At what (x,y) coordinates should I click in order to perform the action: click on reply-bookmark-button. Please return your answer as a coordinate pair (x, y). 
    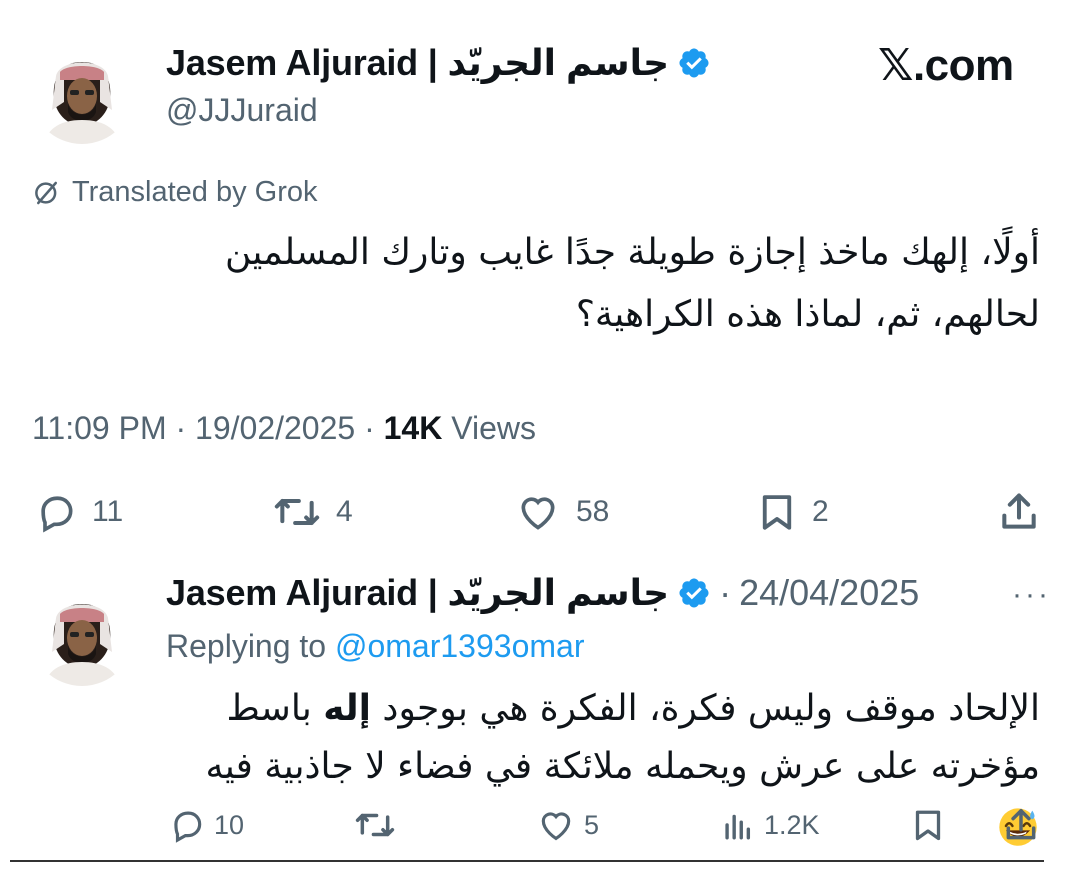
    Looking at the image, I should click on (928, 825).